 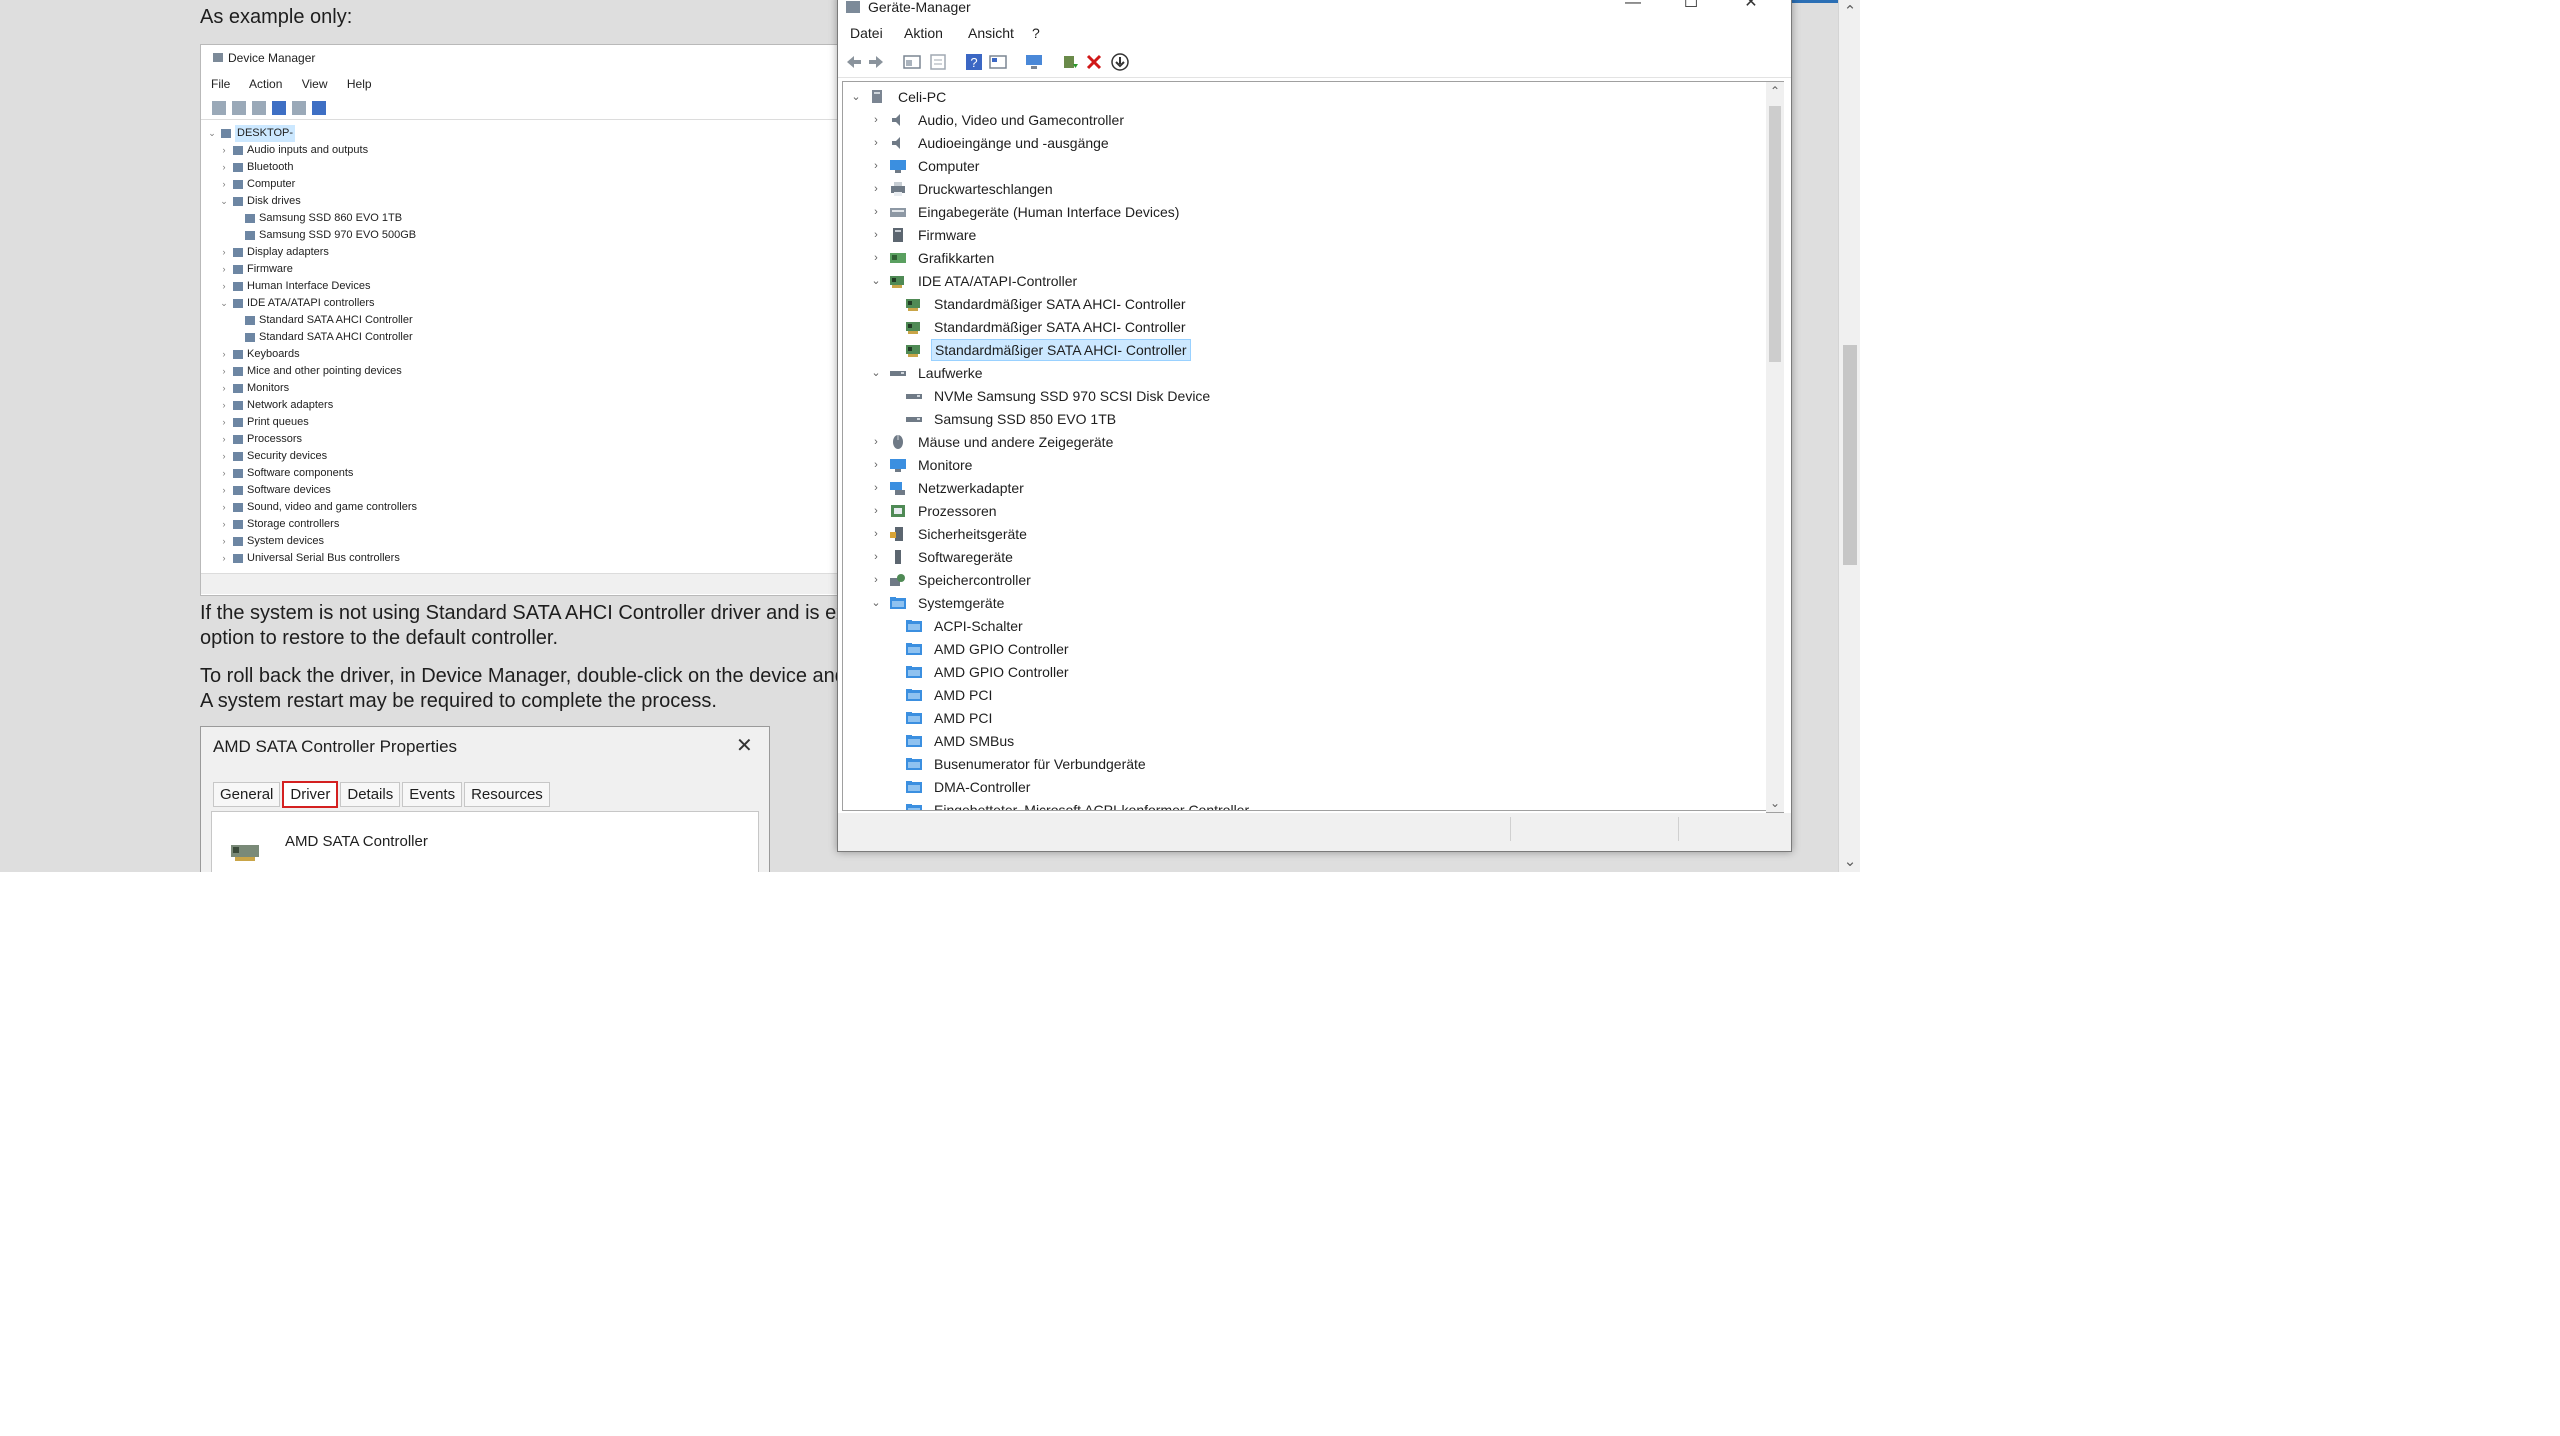 I want to click on maximize-button: ☐, so click(x=1691, y=9).